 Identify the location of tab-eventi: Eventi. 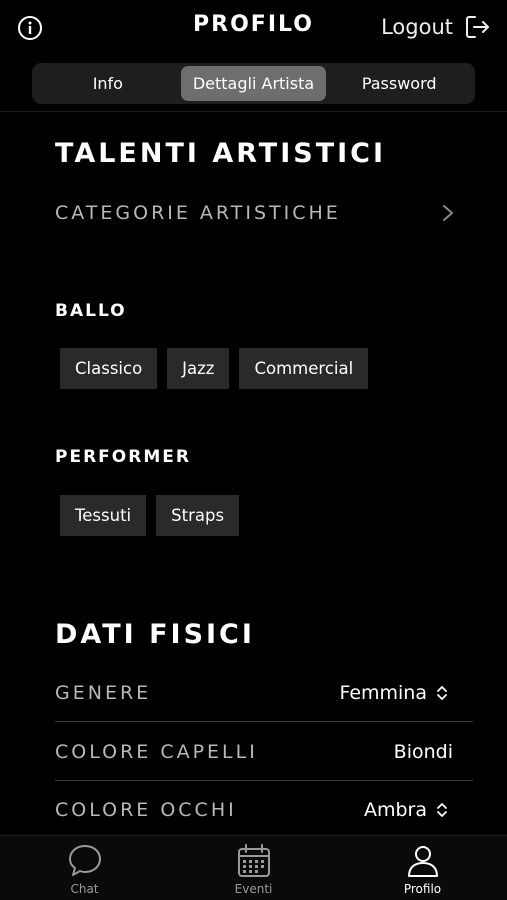
(253, 868).